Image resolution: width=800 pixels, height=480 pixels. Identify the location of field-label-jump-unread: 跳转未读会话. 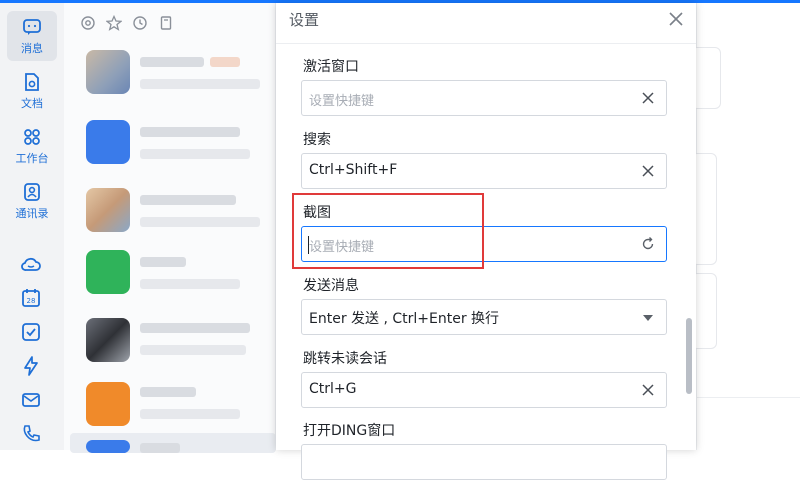
(345, 359).